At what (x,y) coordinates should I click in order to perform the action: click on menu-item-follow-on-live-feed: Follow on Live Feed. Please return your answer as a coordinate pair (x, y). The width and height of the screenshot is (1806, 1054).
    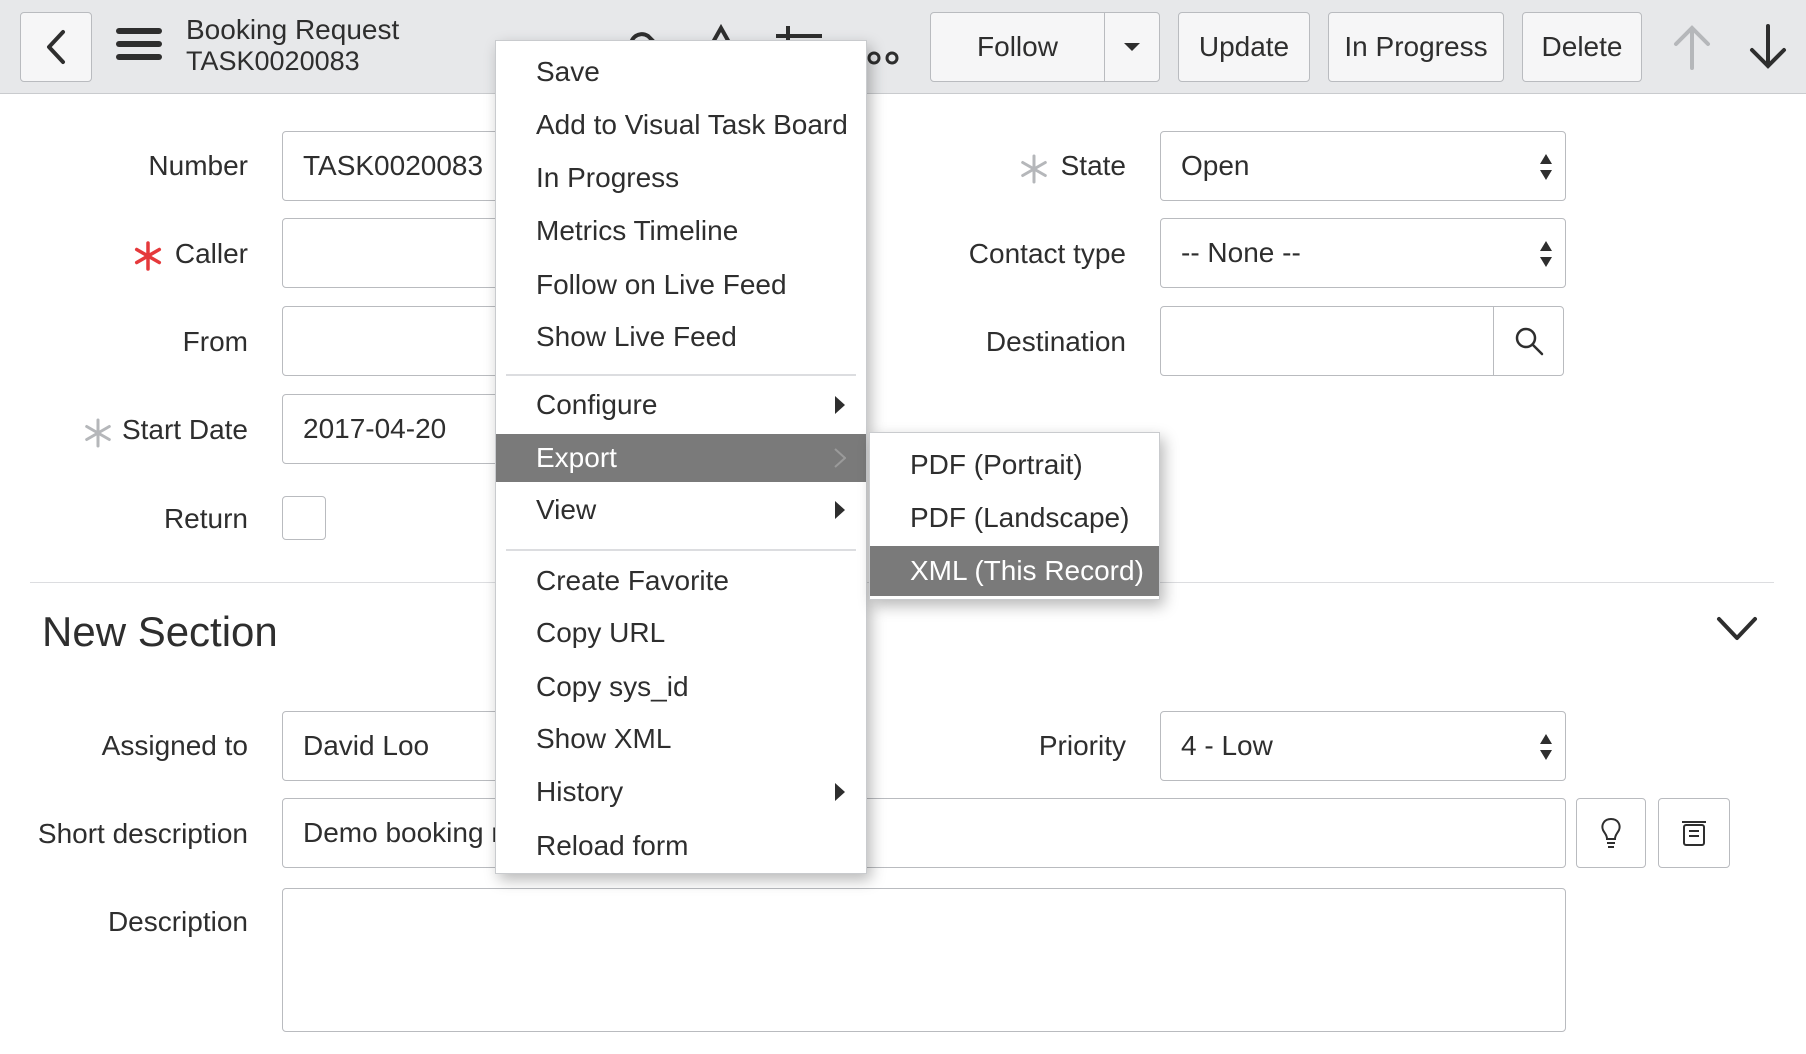
    Looking at the image, I should click on (681, 285).